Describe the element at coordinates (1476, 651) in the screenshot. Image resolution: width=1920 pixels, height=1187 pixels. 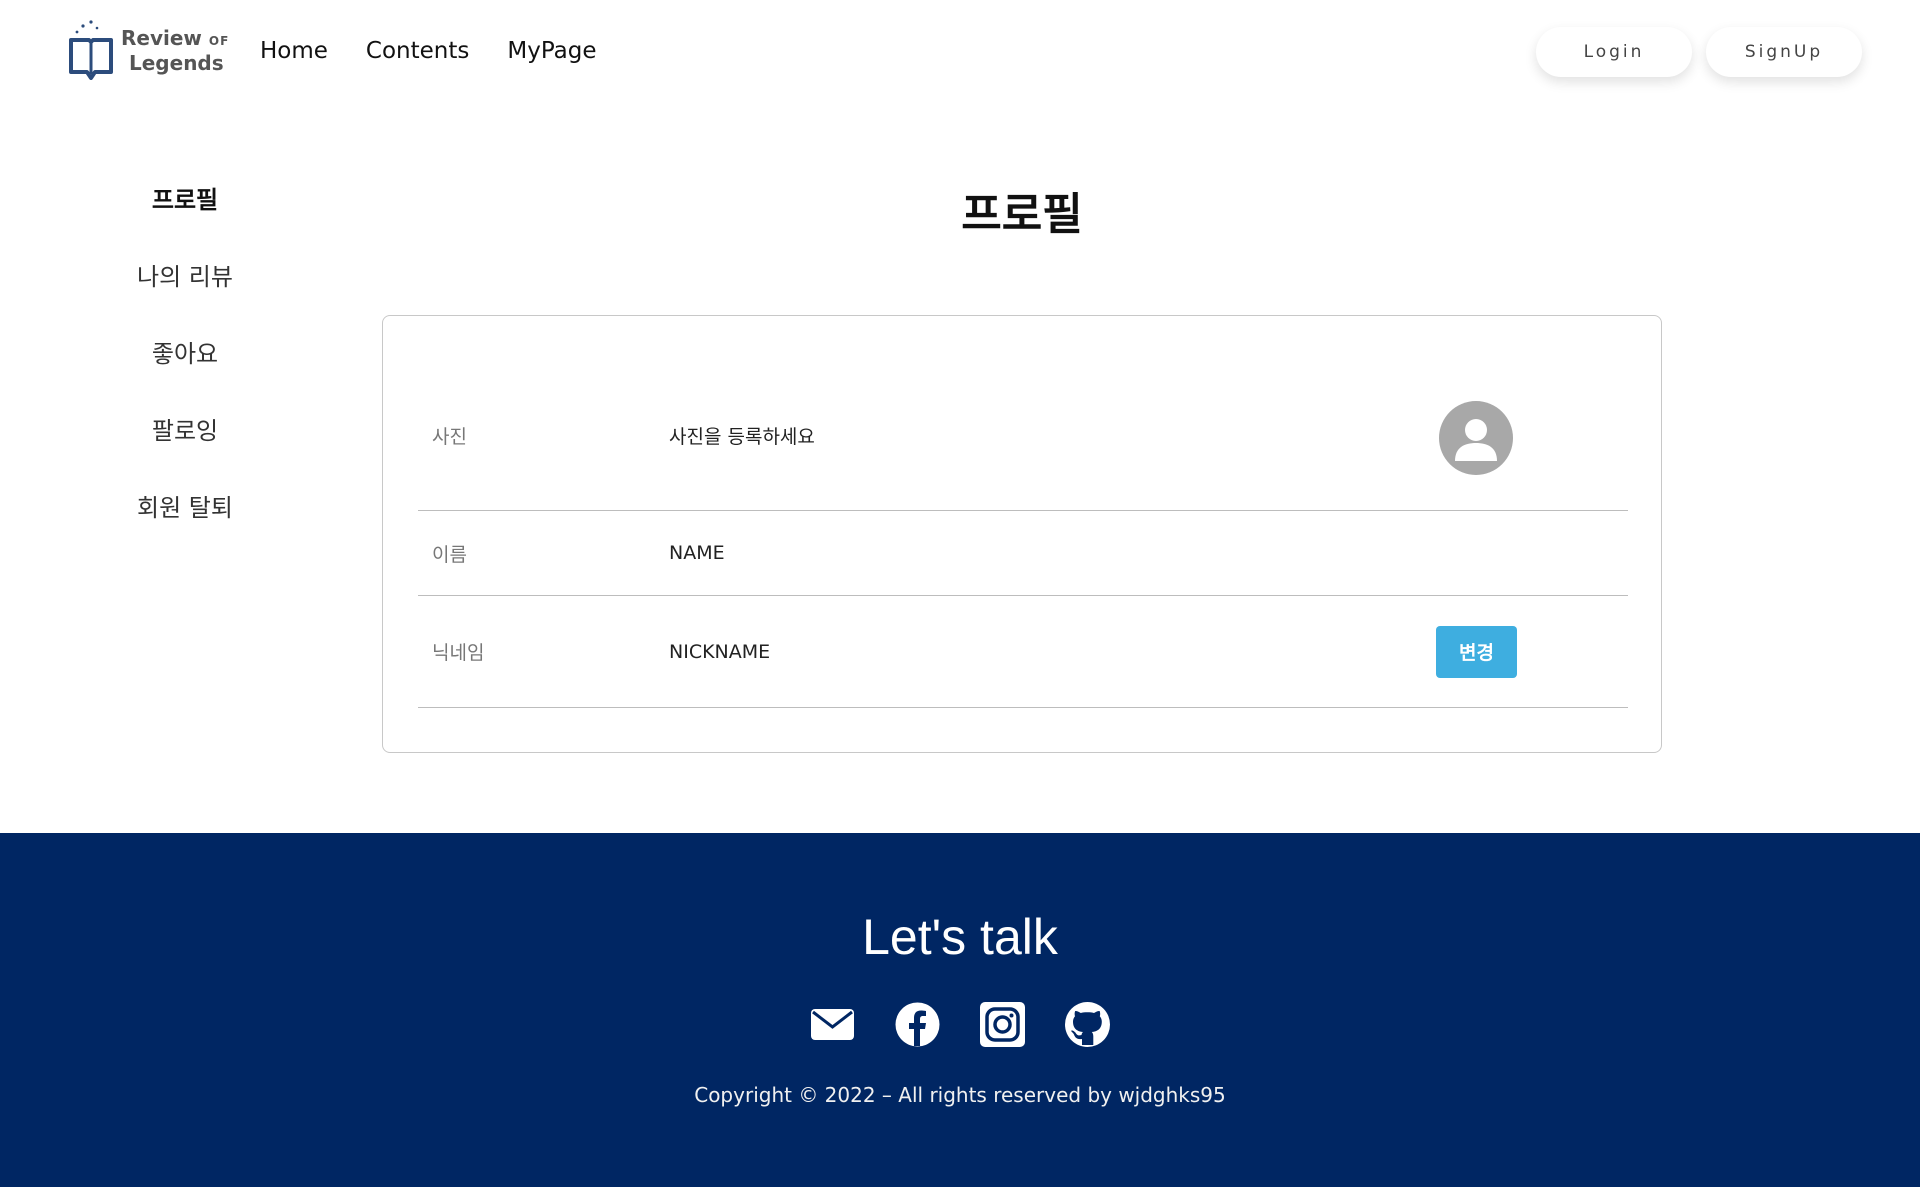
I see `change-nickname-button: 변경` at that location.